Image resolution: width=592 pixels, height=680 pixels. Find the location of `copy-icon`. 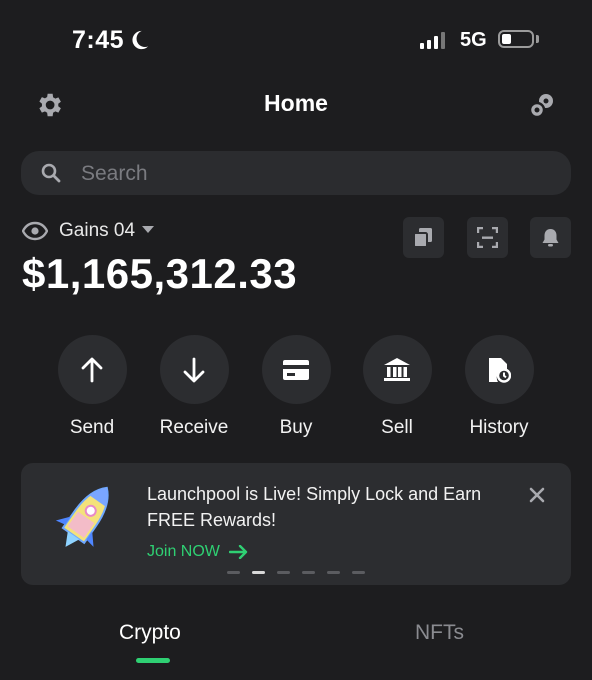

copy-icon is located at coordinates (422, 238).